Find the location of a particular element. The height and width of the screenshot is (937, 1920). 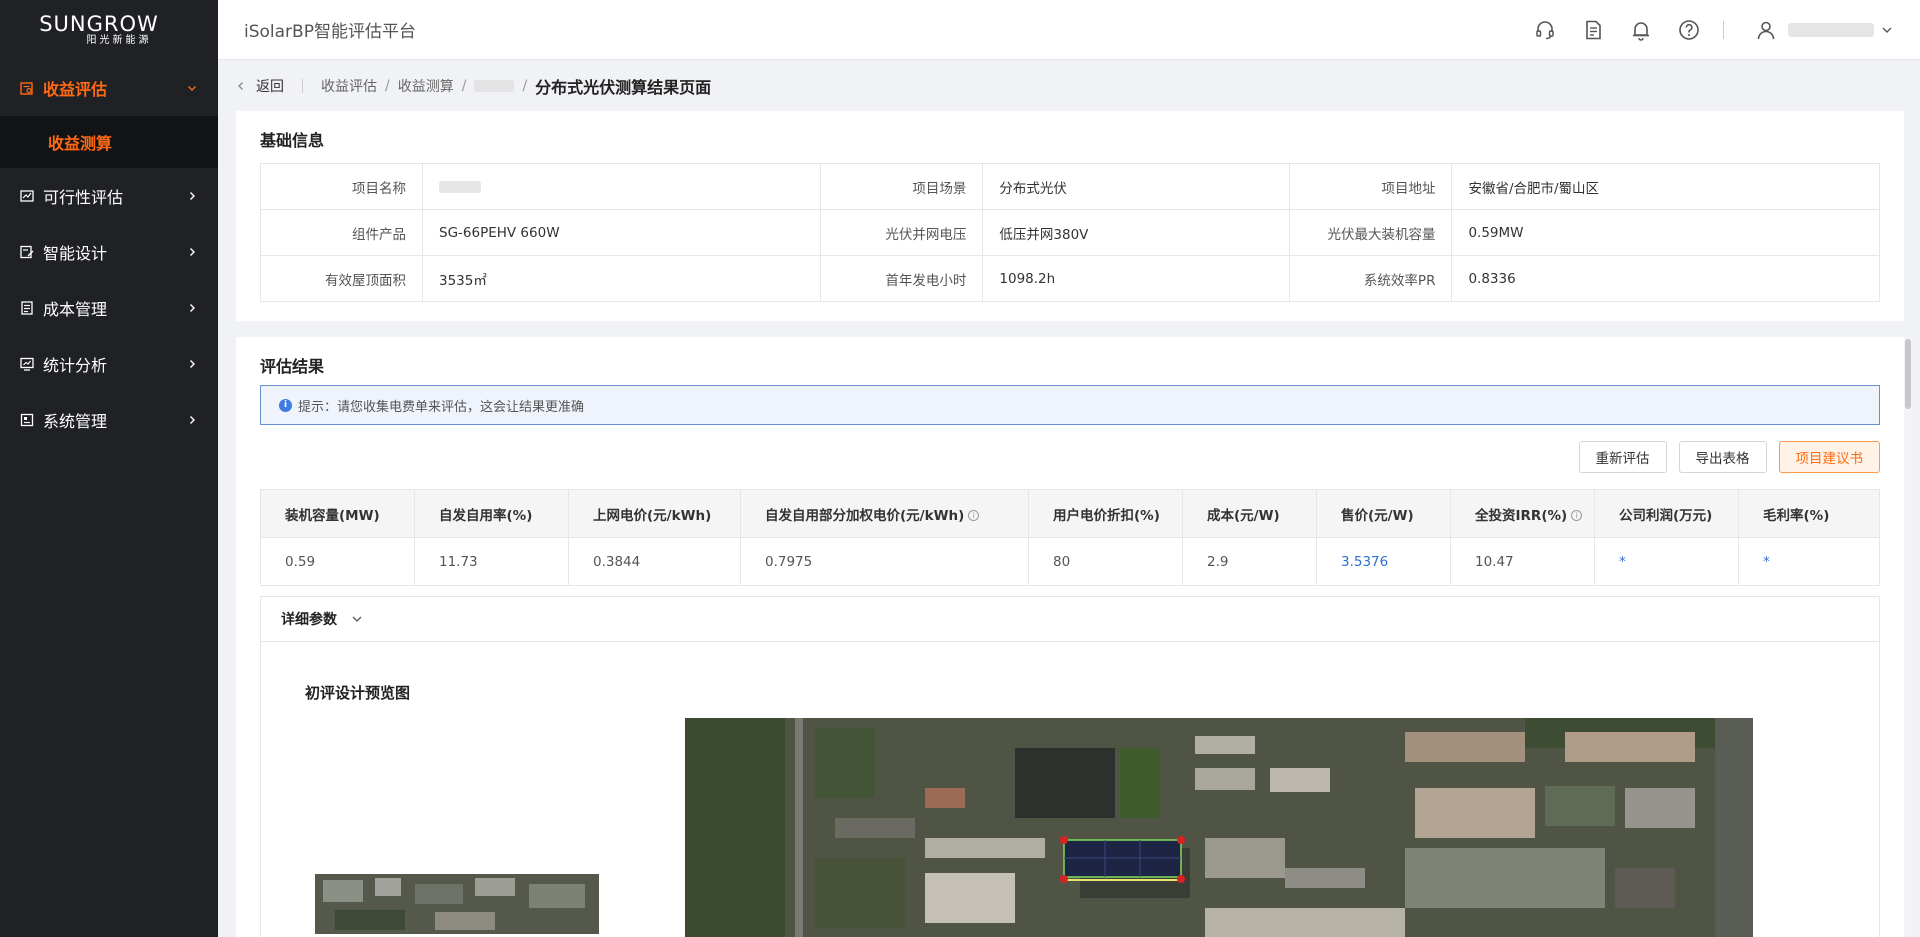

col-header: 成本(元/W) is located at coordinates (1249, 513).